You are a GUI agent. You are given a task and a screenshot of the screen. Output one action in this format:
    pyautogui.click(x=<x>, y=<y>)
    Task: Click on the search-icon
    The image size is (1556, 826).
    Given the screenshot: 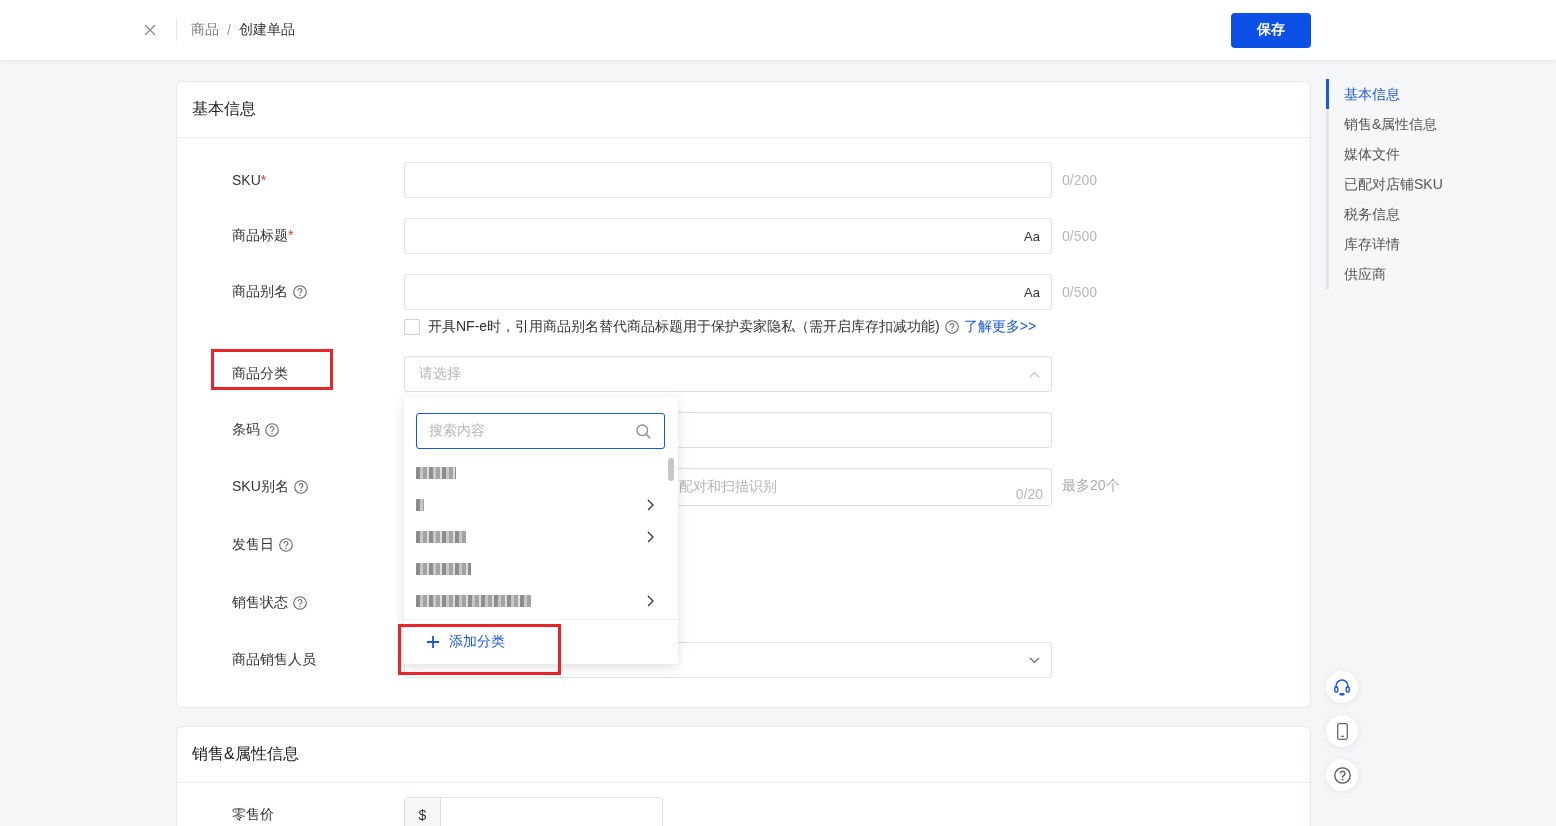 What is the action you would take?
    pyautogui.click(x=643, y=431)
    